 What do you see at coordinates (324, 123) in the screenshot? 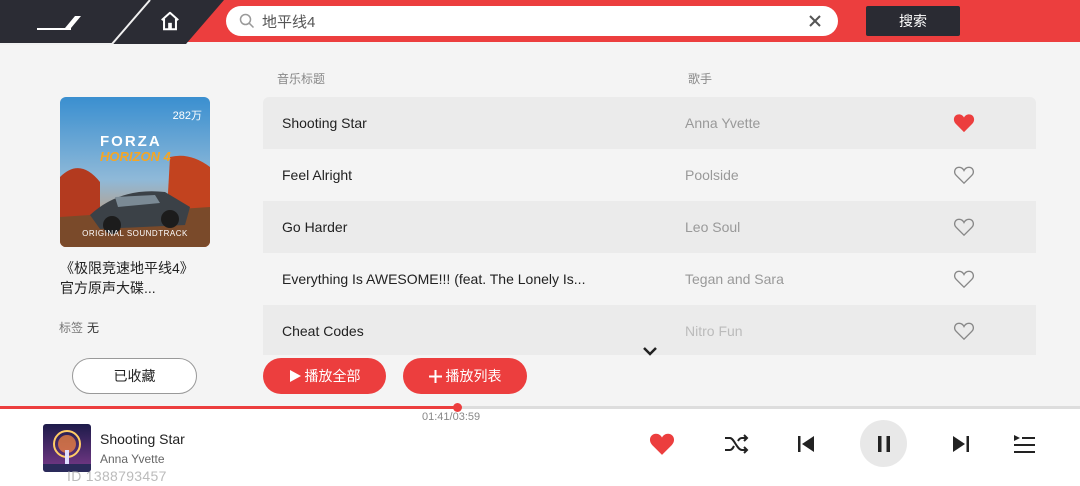
I see `song-title: Shooting Star` at bounding box center [324, 123].